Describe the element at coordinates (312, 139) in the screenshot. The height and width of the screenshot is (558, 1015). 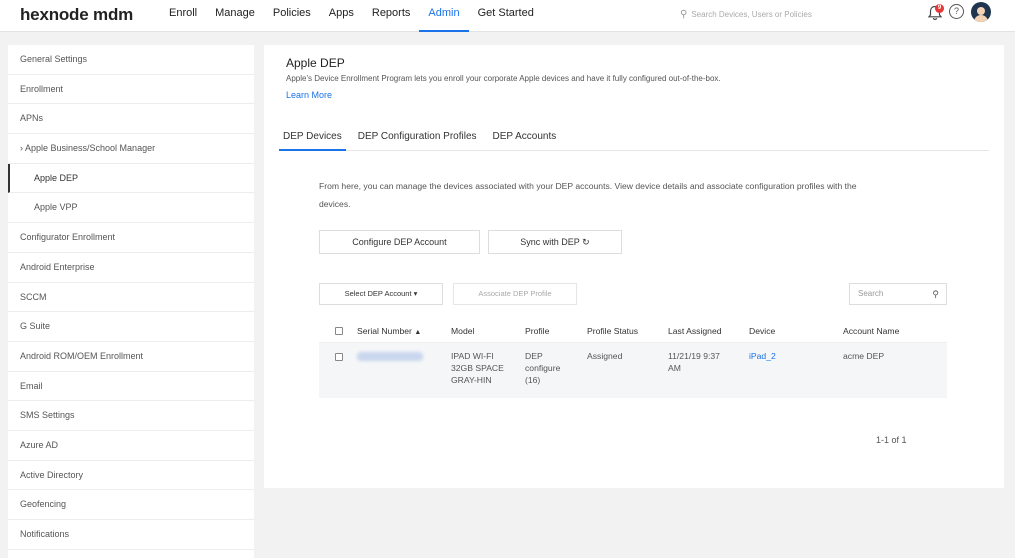
I see `tab-dep-devices: DEP Devices` at that location.